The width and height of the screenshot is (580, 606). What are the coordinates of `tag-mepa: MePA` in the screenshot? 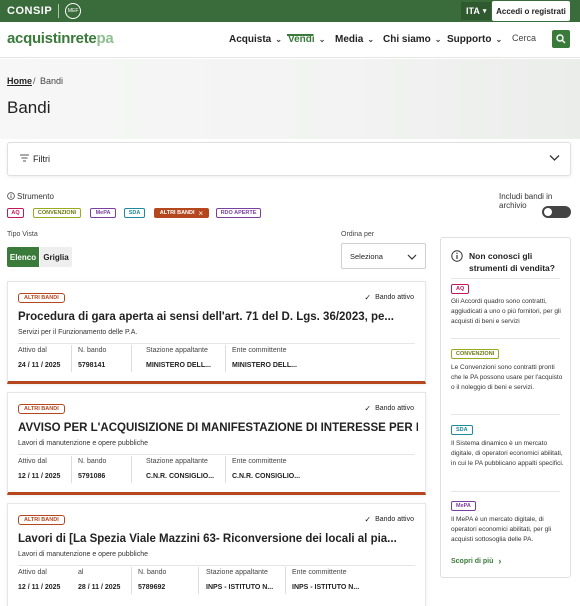 It's located at (103, 213).